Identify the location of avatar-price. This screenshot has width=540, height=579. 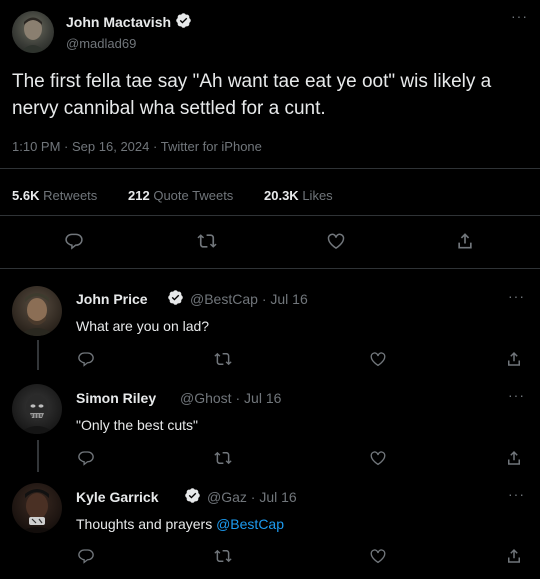
(37, 311).